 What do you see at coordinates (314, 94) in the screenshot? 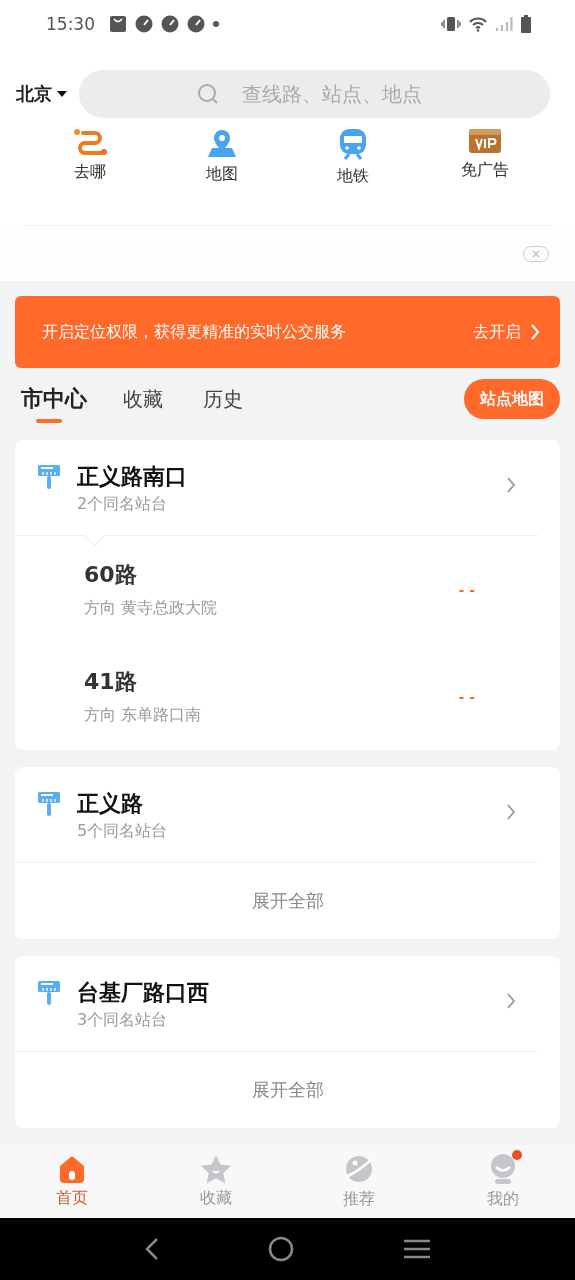
I see `search-field: 查线路、站点、地点` at bounding box center [314, 94].